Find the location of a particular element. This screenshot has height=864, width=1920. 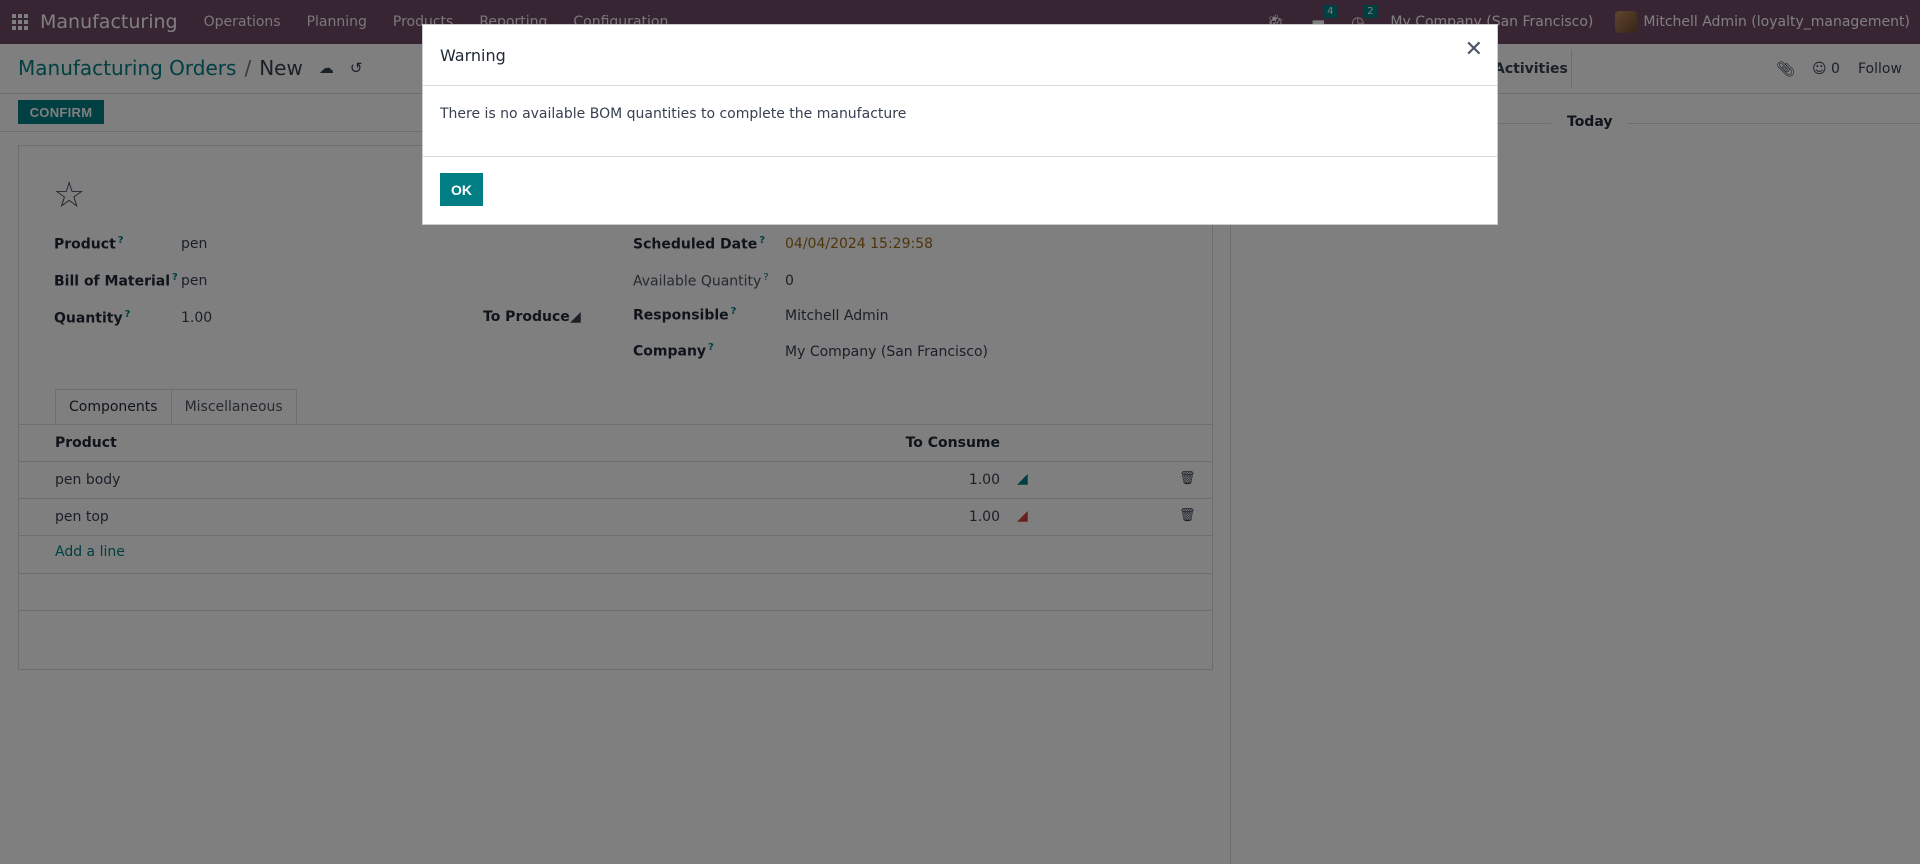

dialog-header: Warning ✕ is located at coordinates (960, 55).